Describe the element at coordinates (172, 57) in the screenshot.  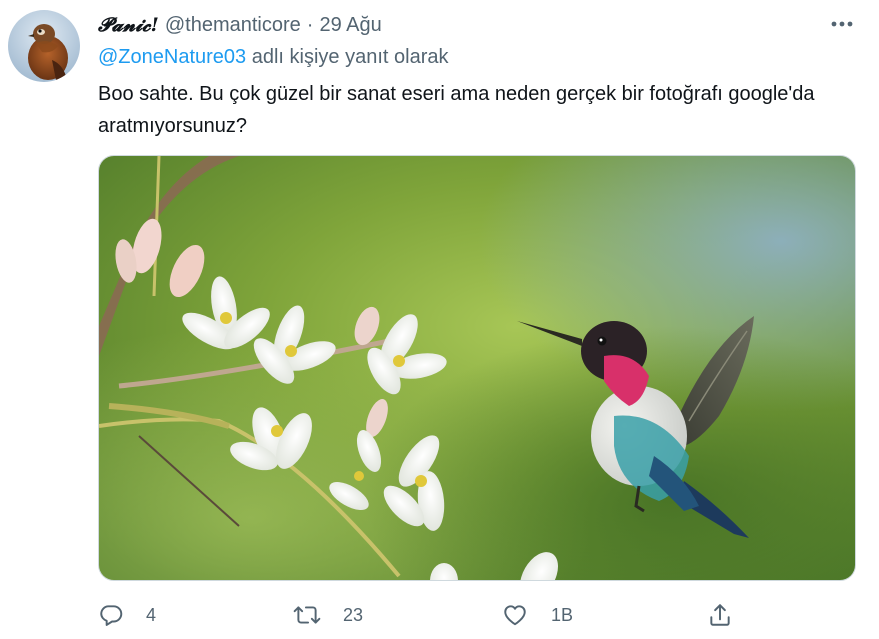
I see `reply-to-mention: @ZoneNature03` at that location.